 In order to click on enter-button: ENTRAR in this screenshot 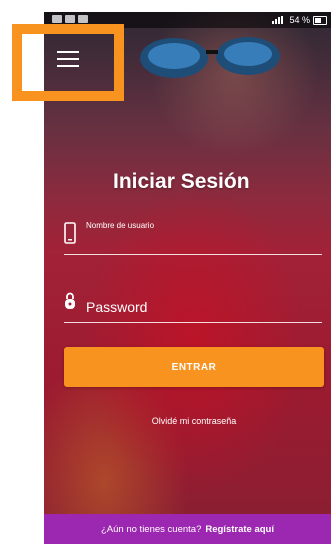, I will do `click(194, 367)`.